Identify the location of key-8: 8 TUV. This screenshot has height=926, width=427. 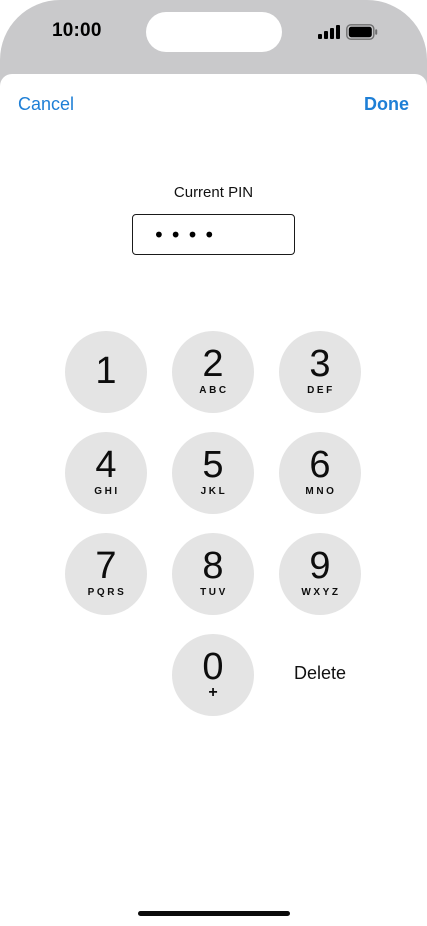
(213, 574).